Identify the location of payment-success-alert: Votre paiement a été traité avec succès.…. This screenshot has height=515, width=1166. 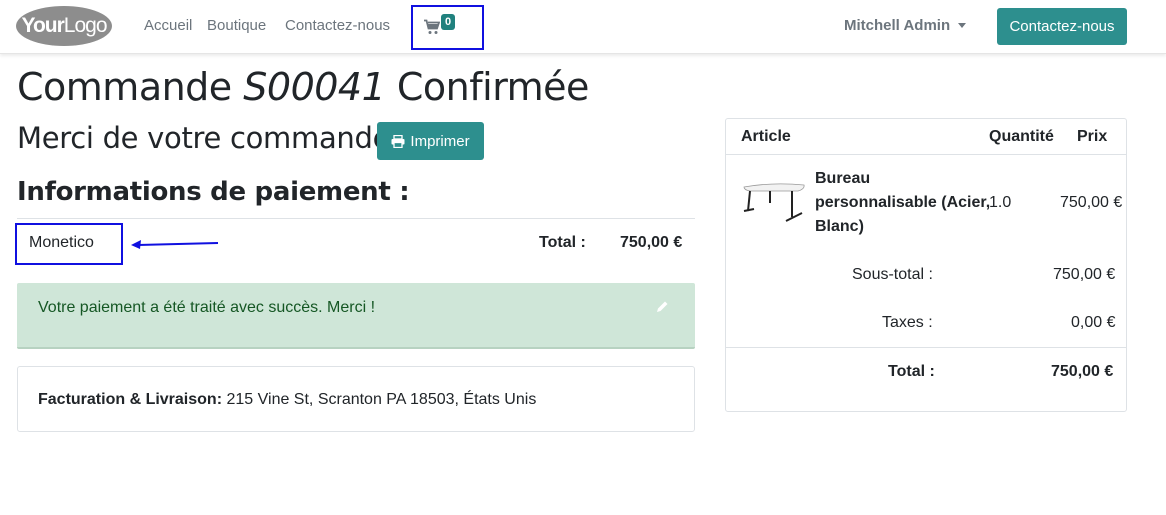
(356, 316).